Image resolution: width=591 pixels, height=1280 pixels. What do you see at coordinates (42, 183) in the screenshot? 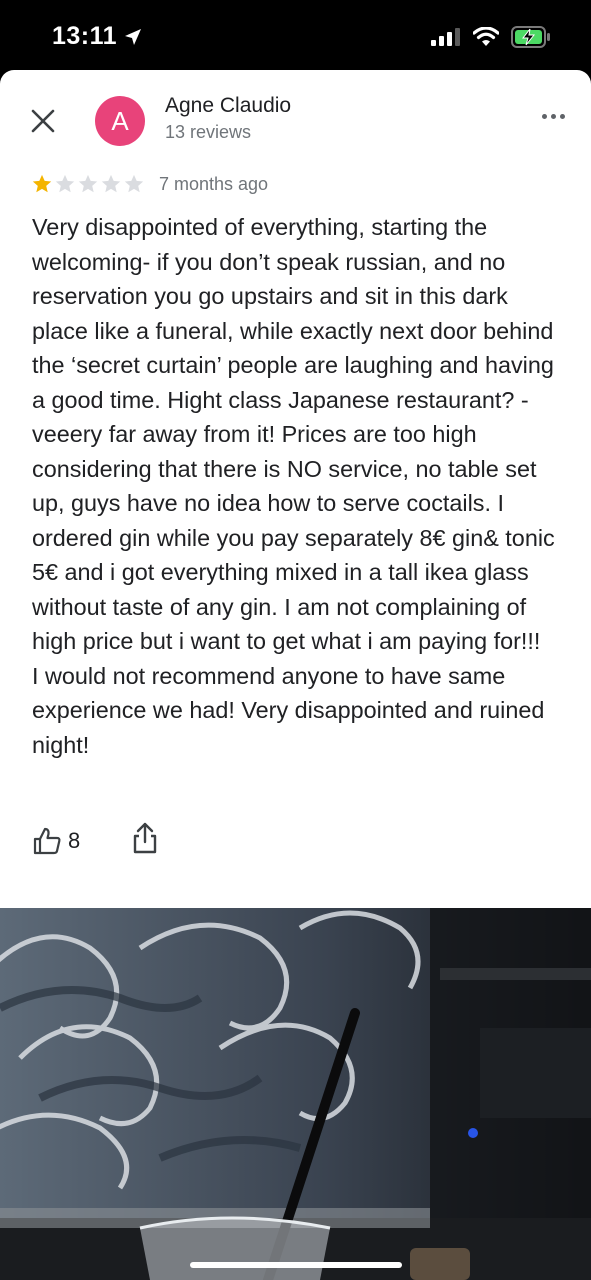
I see `star-filled-icon` at bounding box center [42, 183].